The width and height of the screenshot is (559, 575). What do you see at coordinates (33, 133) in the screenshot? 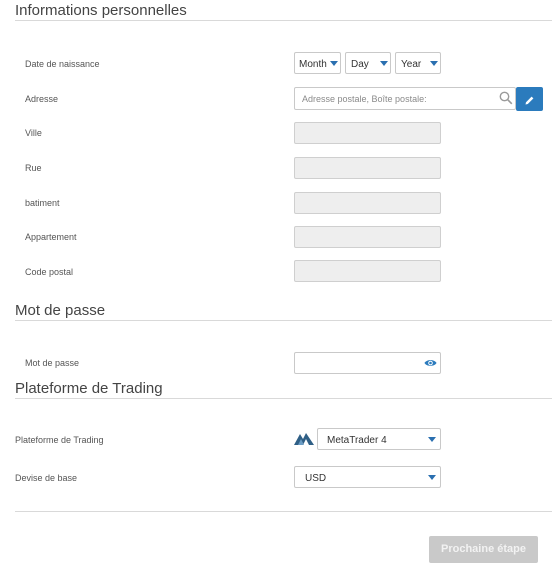
I see `city-label: Ville` at bounding box center [33, 133].